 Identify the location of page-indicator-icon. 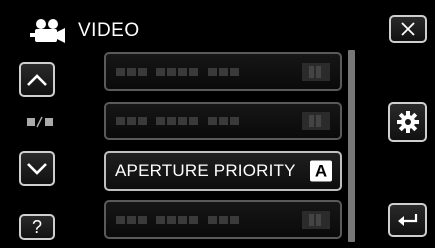
(40, 122).